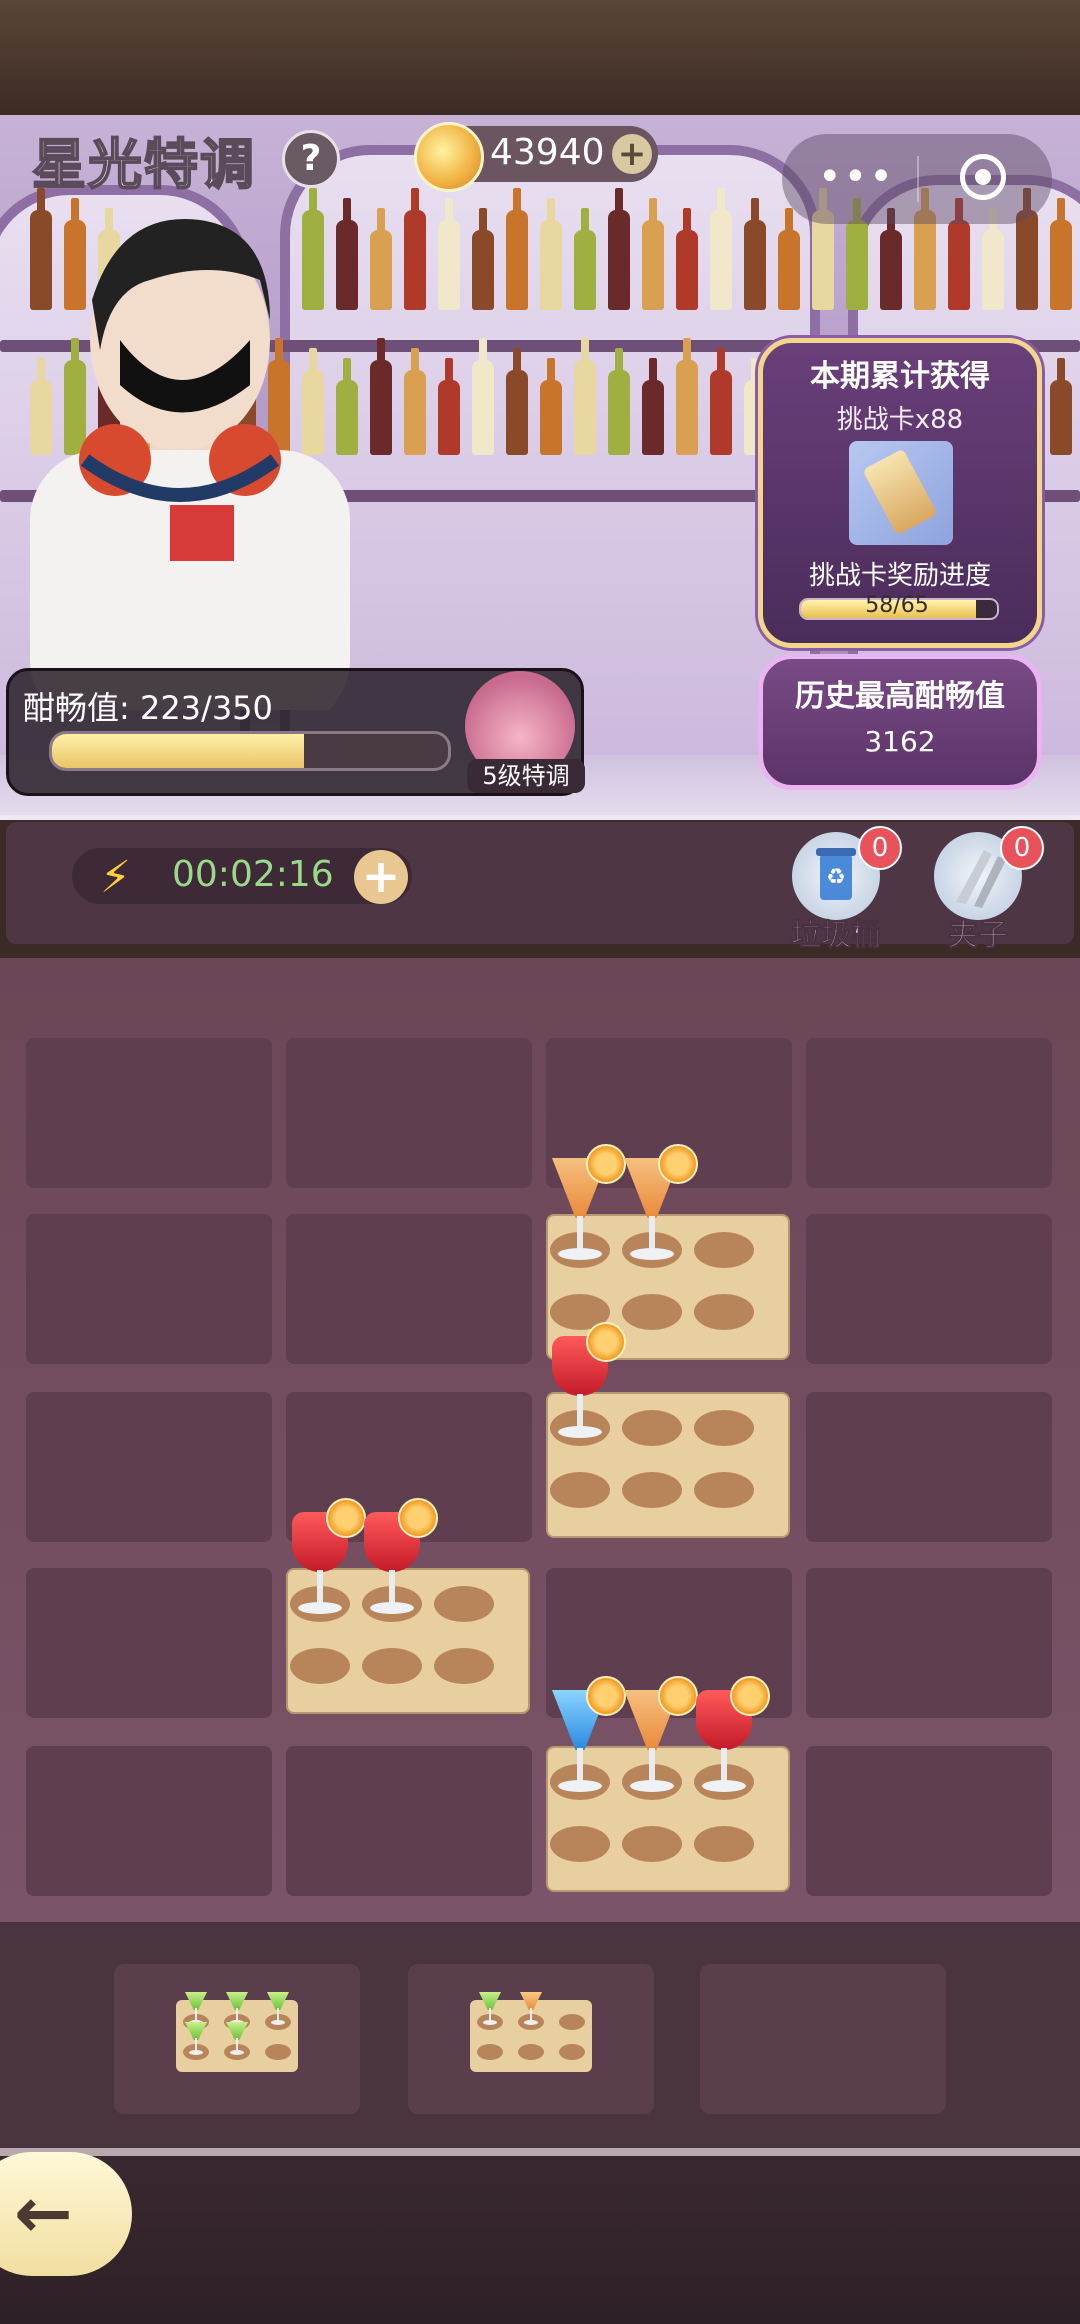 Image resolution: width=1080 pixels, height=2324 pixels. I want to click on challenge-card-icon, so click(901, 493).